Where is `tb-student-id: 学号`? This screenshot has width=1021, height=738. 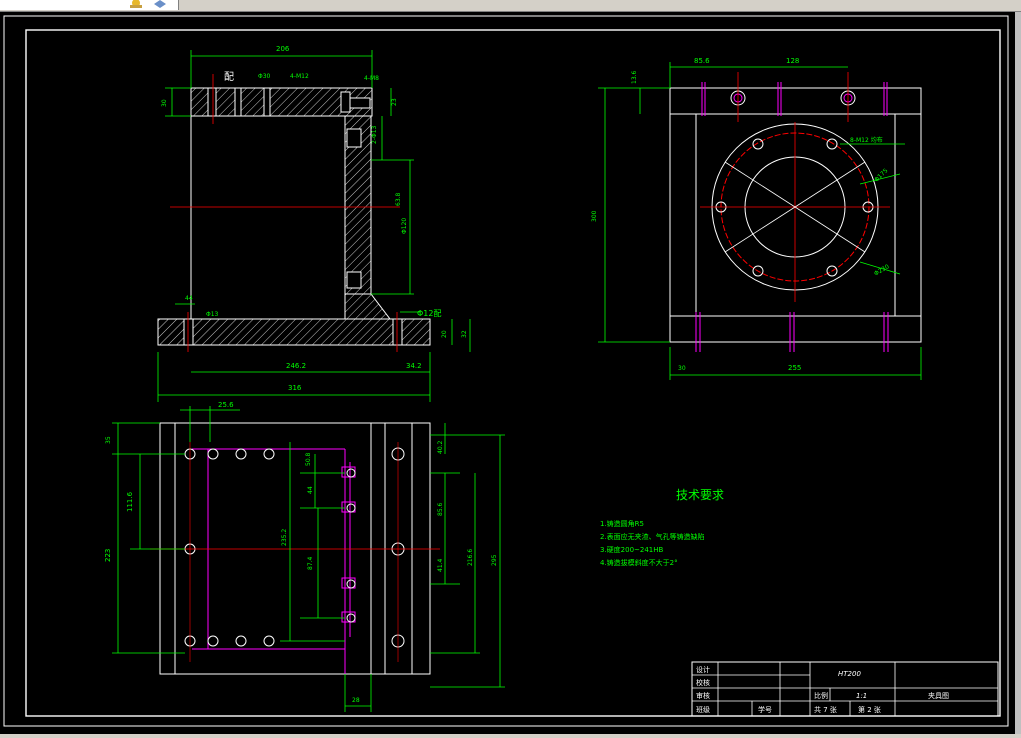
tb-student-id: 学号 is located at coordinates (765, 709).